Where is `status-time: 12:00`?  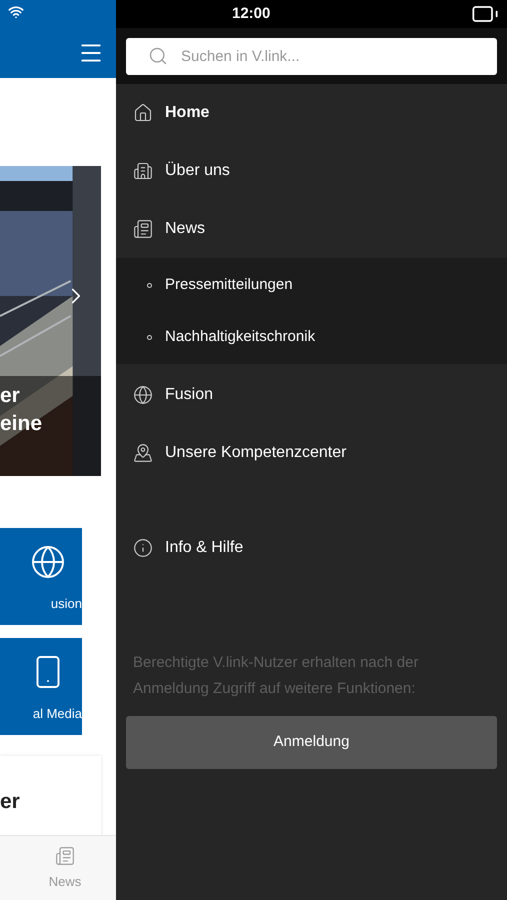 status-time: 12:00 is located at coordinates (251, 14).